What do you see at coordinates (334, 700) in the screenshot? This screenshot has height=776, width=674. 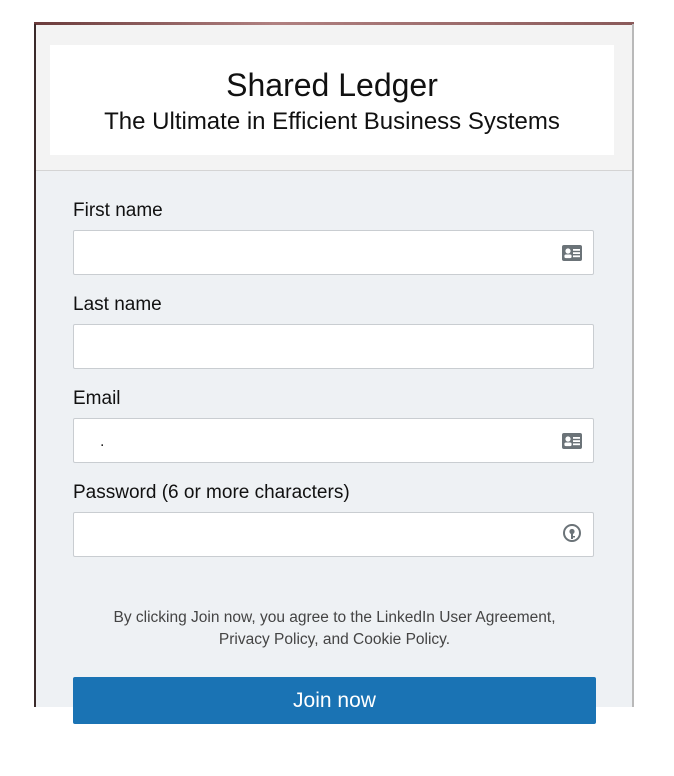 I see `join-now-button: Join now` at bounding box center [334, 700].